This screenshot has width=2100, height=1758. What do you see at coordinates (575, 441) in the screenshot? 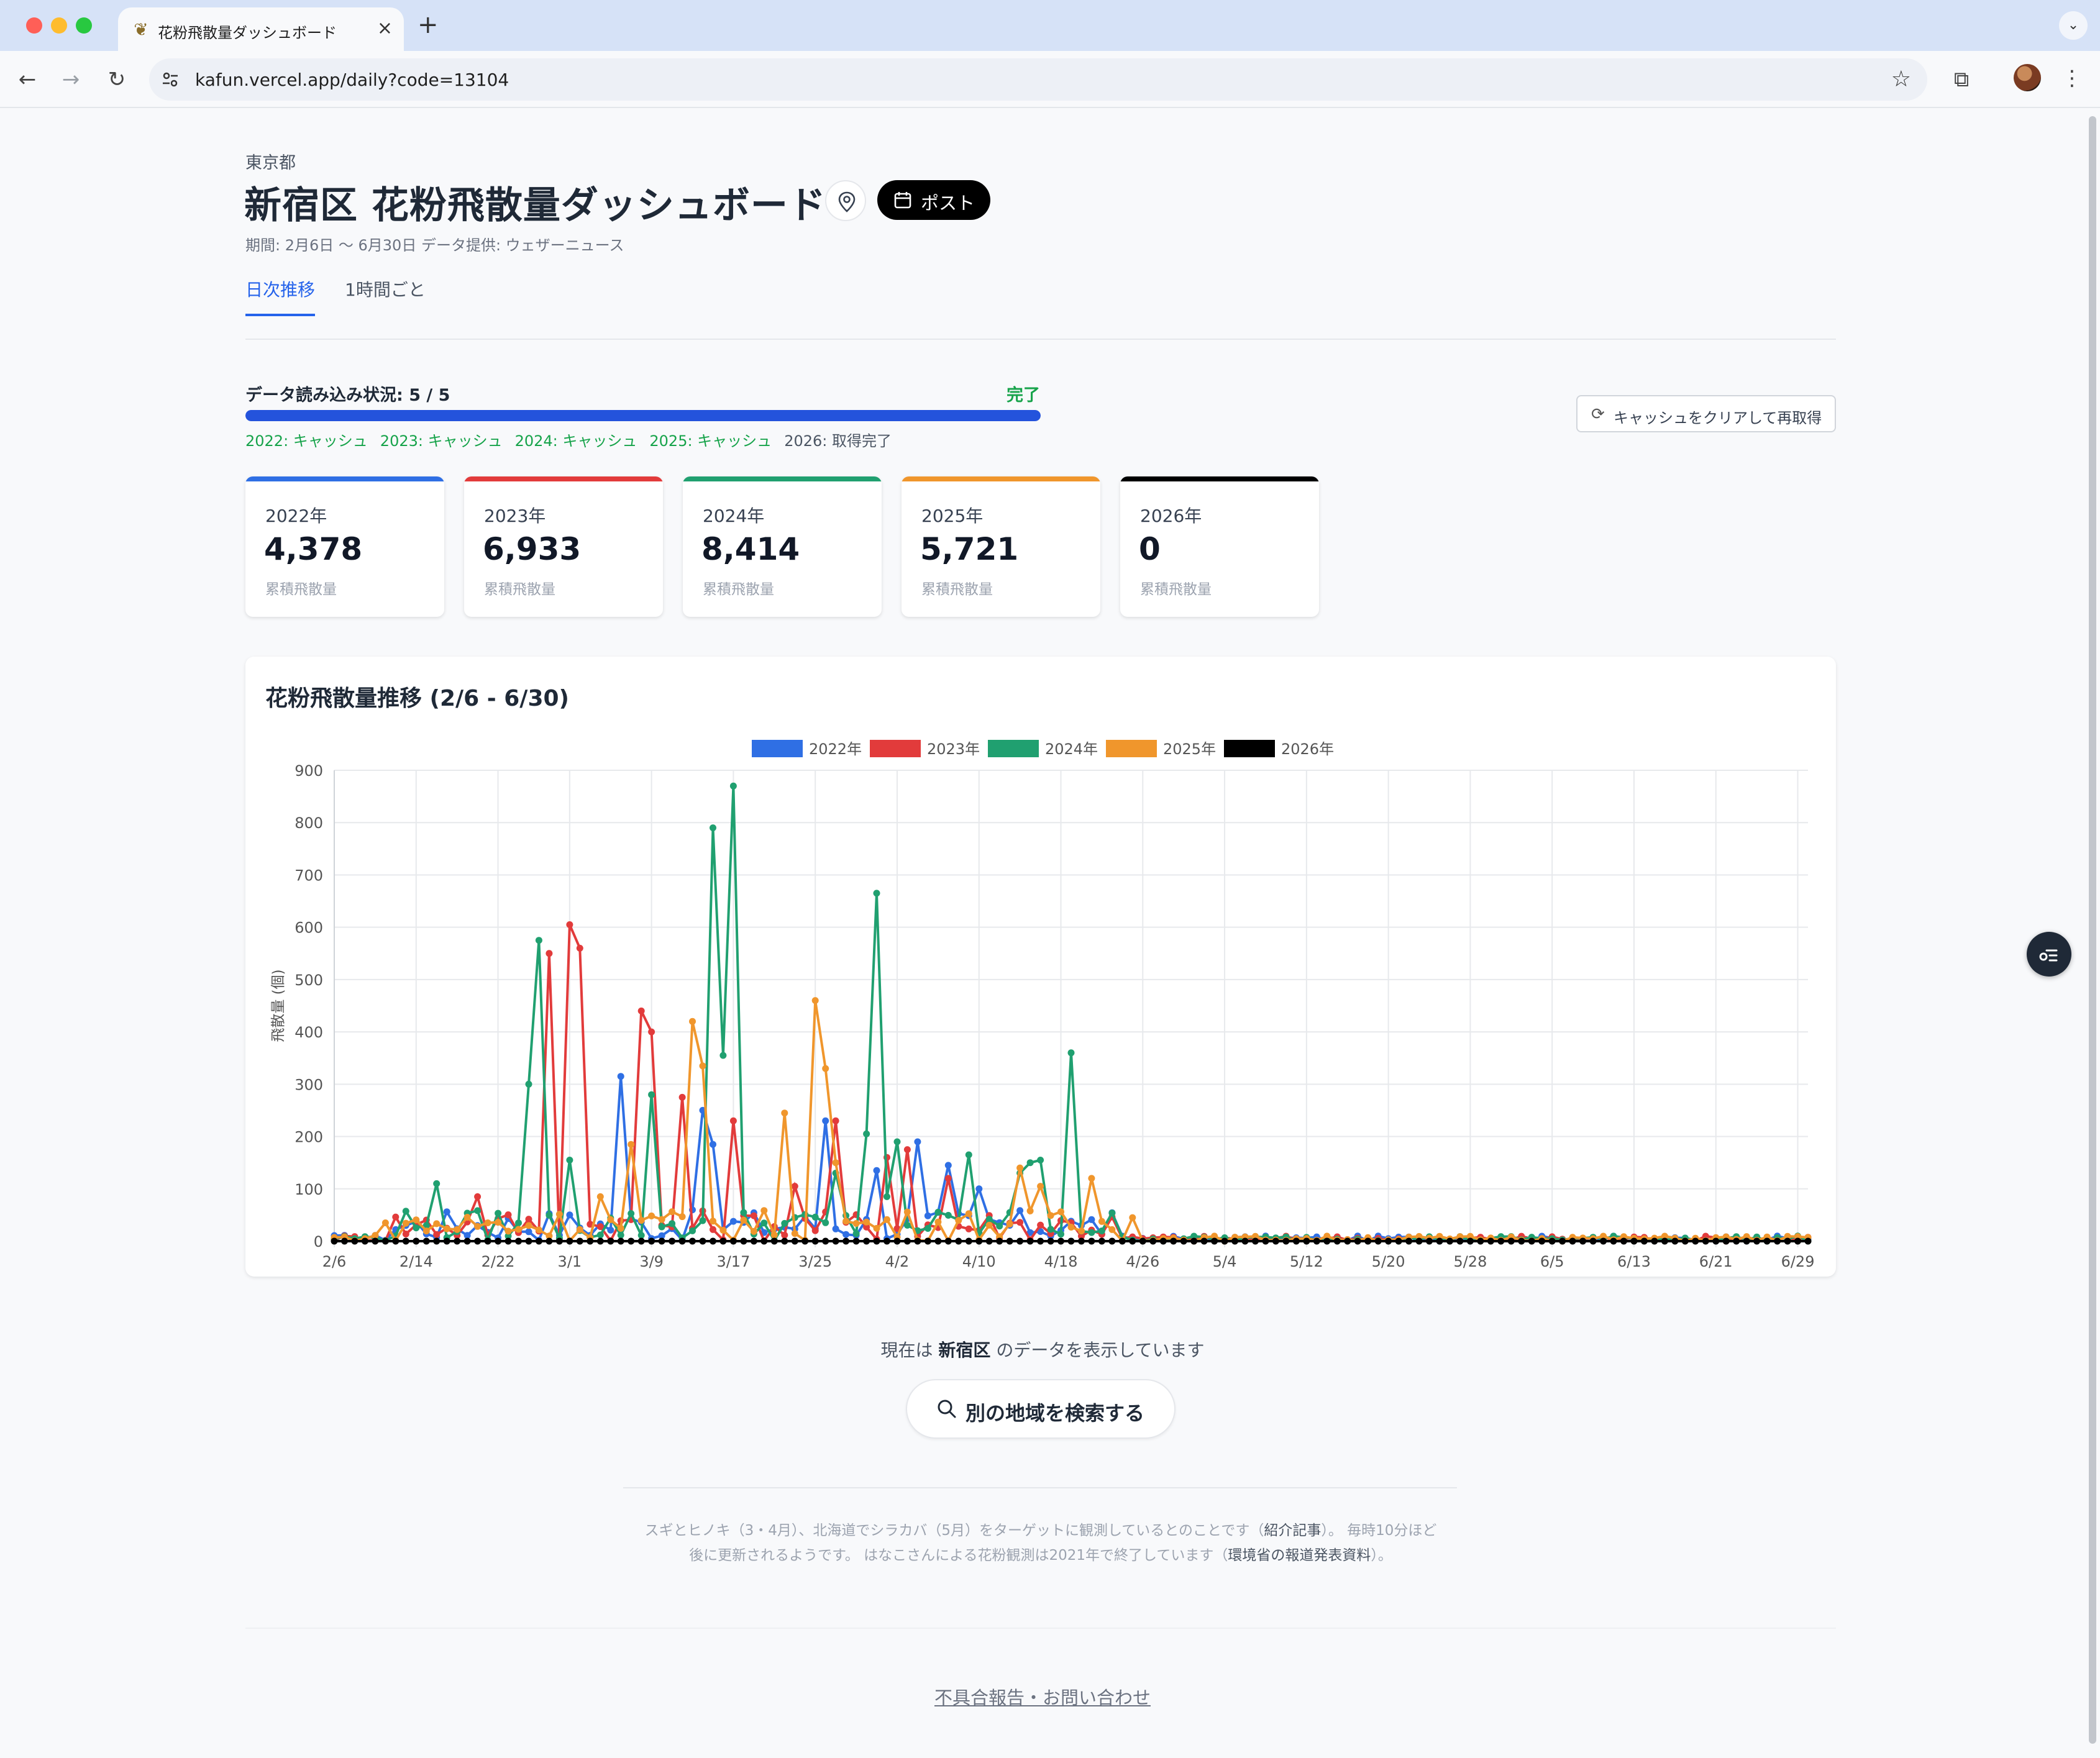
I see `load-status-2024: 2024: キャッシュ` at bounding box center [575, 441].